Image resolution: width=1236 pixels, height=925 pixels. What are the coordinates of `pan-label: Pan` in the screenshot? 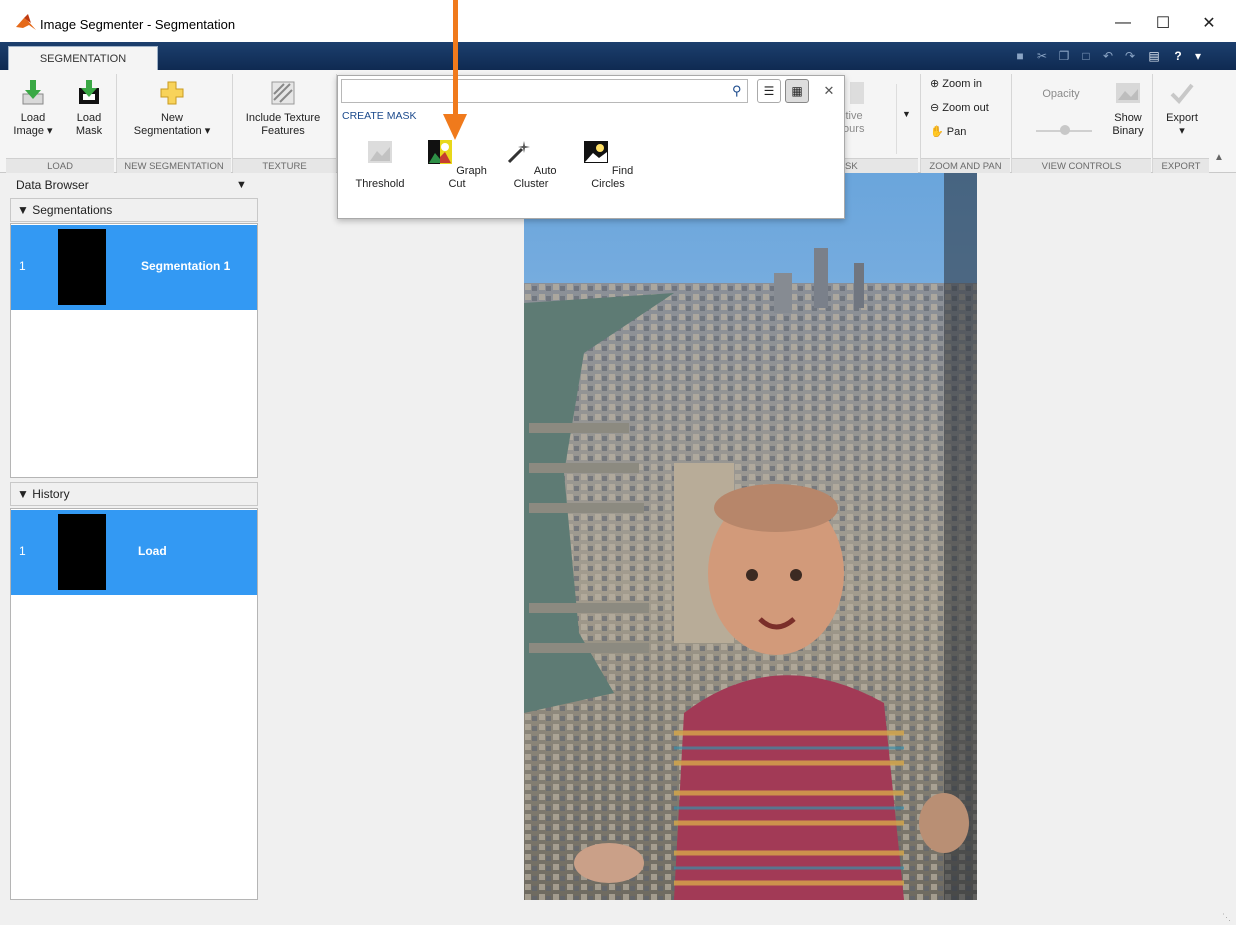 It's located at (956, 132).